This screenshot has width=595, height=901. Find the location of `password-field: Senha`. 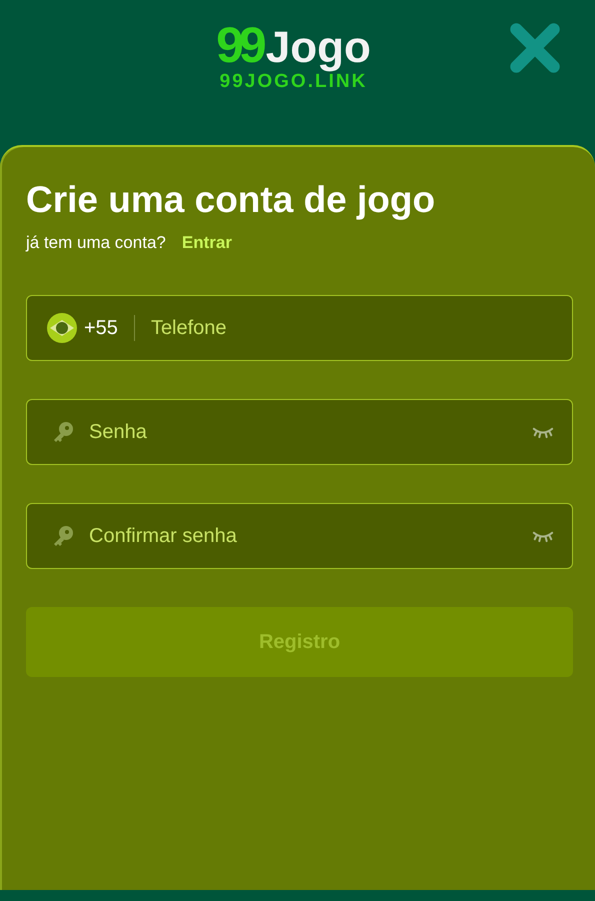

password-field: Senha is located at coordinates (299, 432).